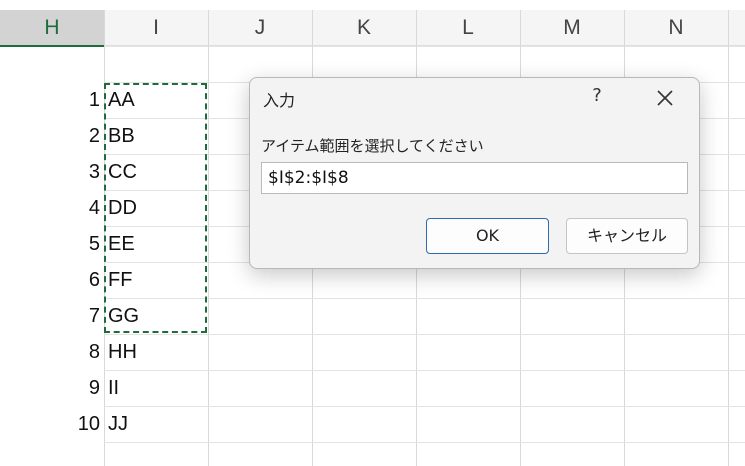 Image resolution: width=745 pixels, height=466 pixels. What do you see at coordinates (122, 352) in the screenshot?
I see `cell-i8: HH` at bounding box center [122, 352].